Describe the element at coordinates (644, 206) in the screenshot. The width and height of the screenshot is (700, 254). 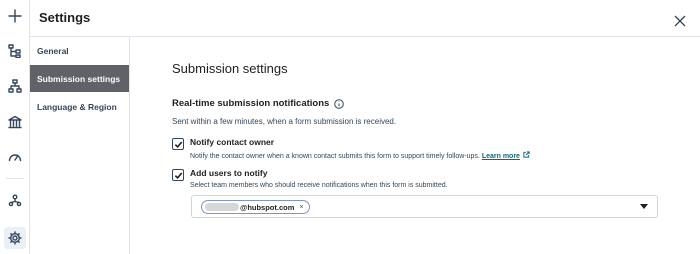
I see `chevron-down-icon` at that location.